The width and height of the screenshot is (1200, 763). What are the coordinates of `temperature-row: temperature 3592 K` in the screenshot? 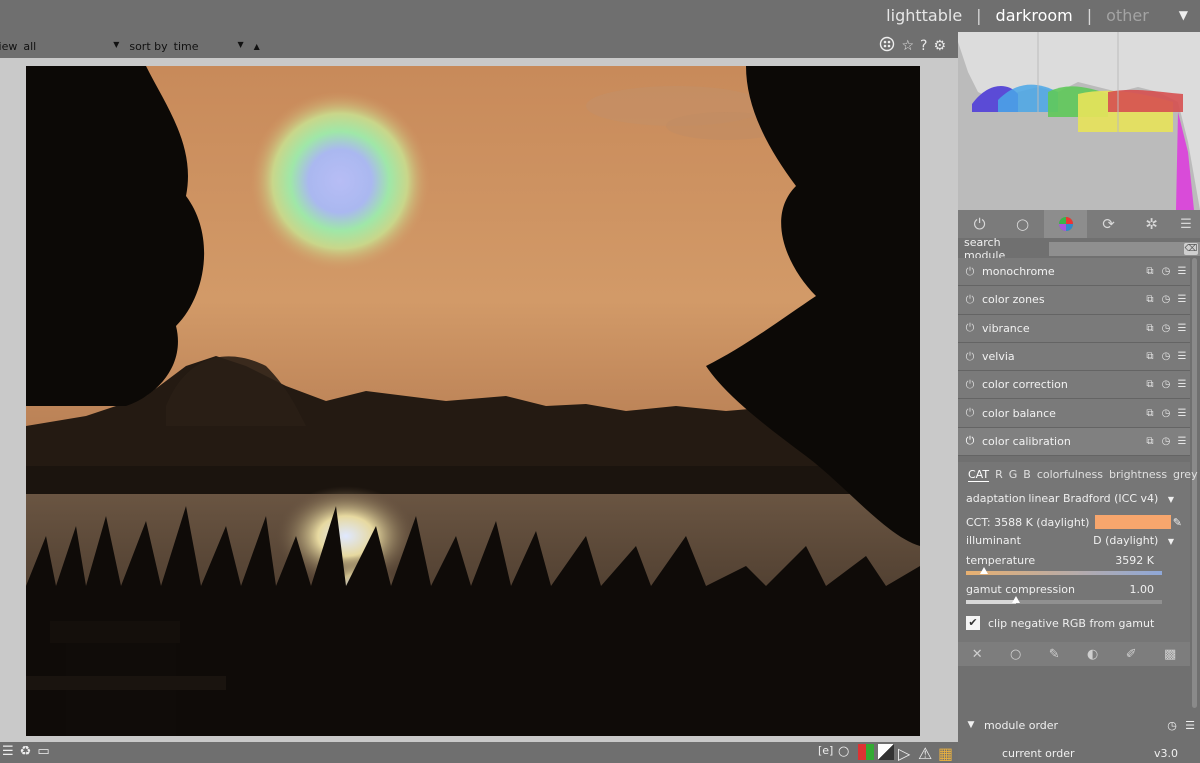 It's located at (1060, 560).